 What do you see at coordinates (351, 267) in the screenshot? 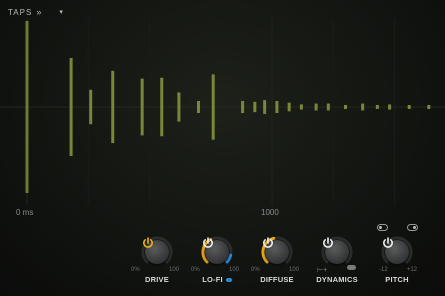
I see `gate-icon` at bounding box center [351, 267].